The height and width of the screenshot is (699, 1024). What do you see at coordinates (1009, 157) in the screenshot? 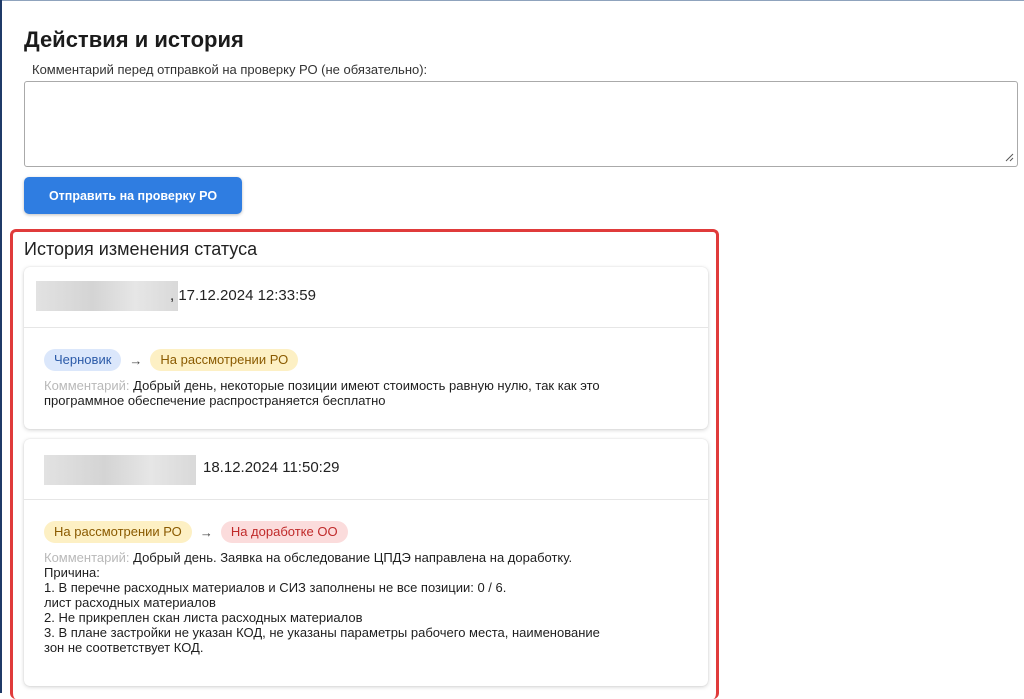
I see `resize-grip-icon` at bounding box center [1009, 157].